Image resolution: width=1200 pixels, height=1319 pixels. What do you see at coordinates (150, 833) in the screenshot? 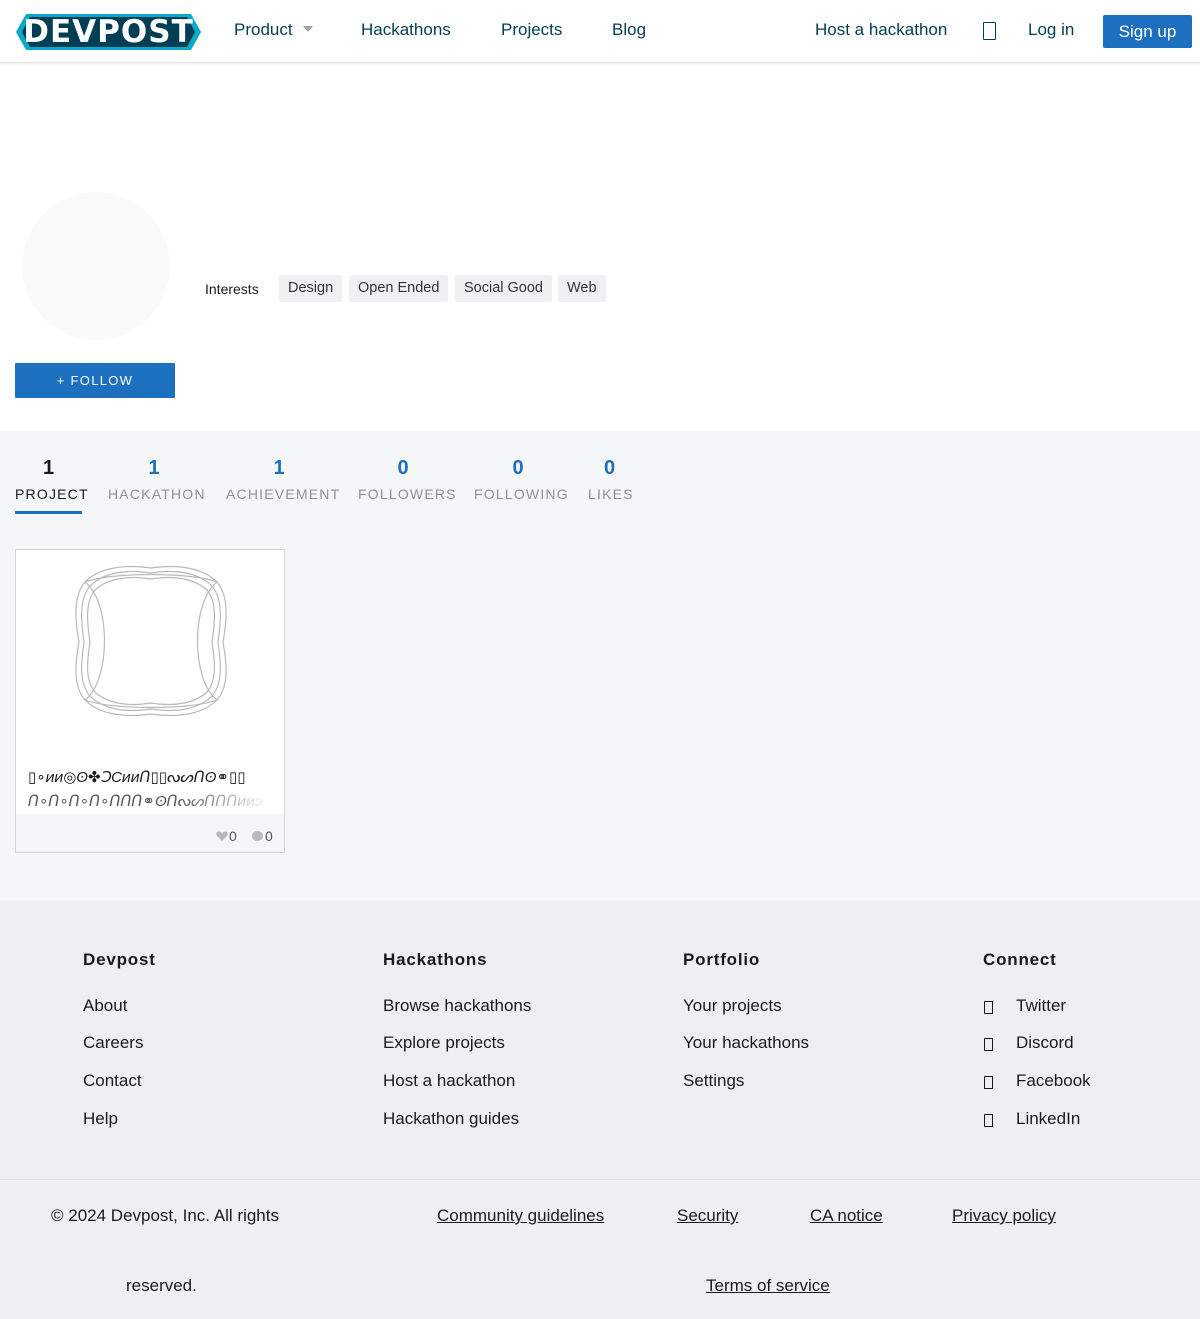
I see `project-card-footer` at bounding box center [150, 833].